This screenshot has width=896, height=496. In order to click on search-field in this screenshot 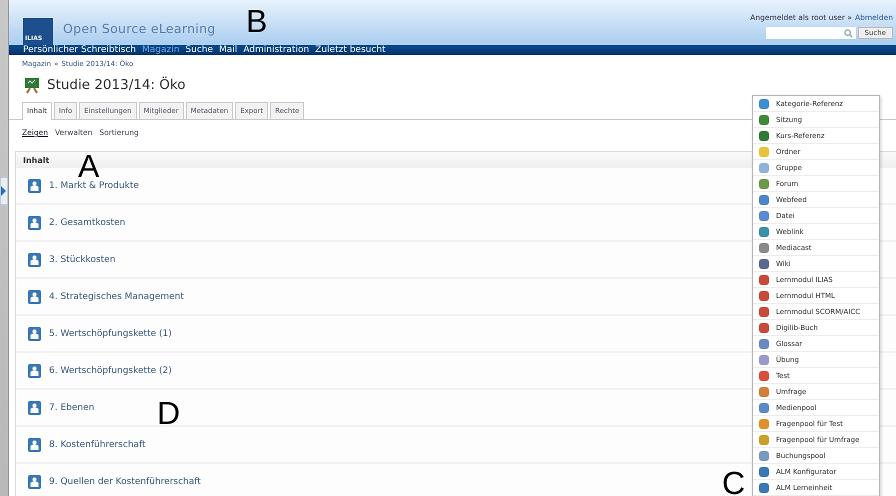, I will do `click(811, 33)`.